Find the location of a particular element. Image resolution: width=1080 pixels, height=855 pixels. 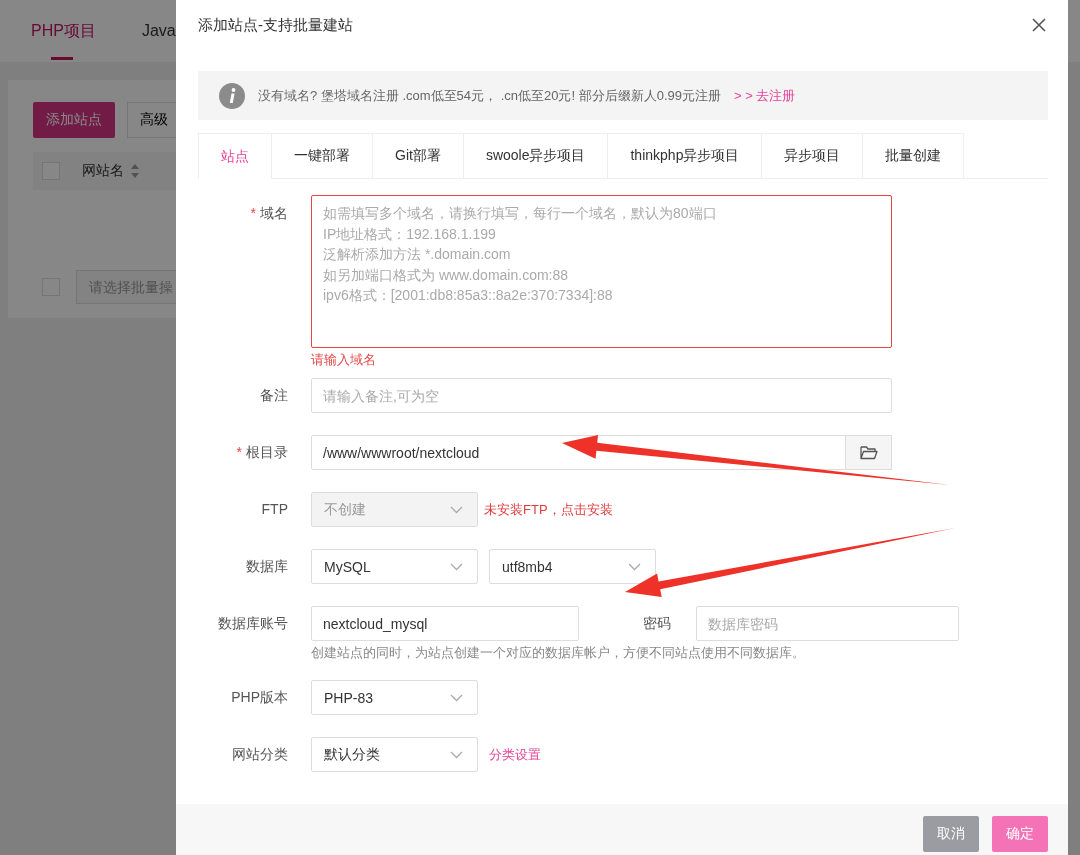

tab: 异步项目 is located at coordinates (813, 155).